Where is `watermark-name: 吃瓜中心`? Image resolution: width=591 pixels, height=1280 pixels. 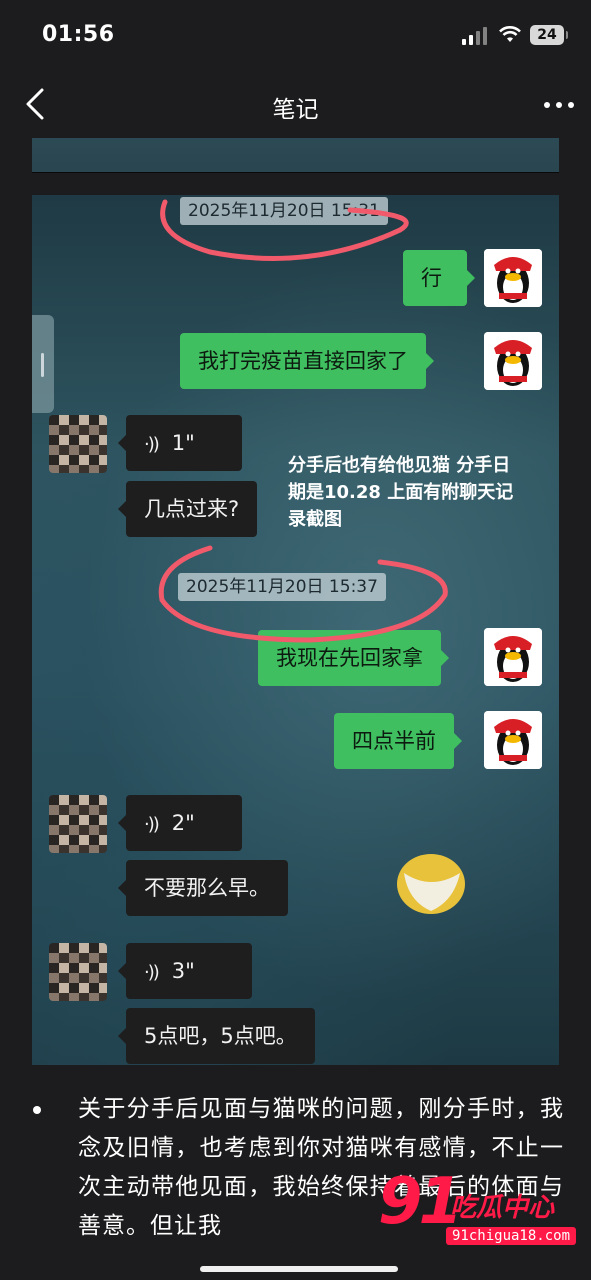
watermark-name: 吃瓜中心 is located at coordinates (502, 1208).